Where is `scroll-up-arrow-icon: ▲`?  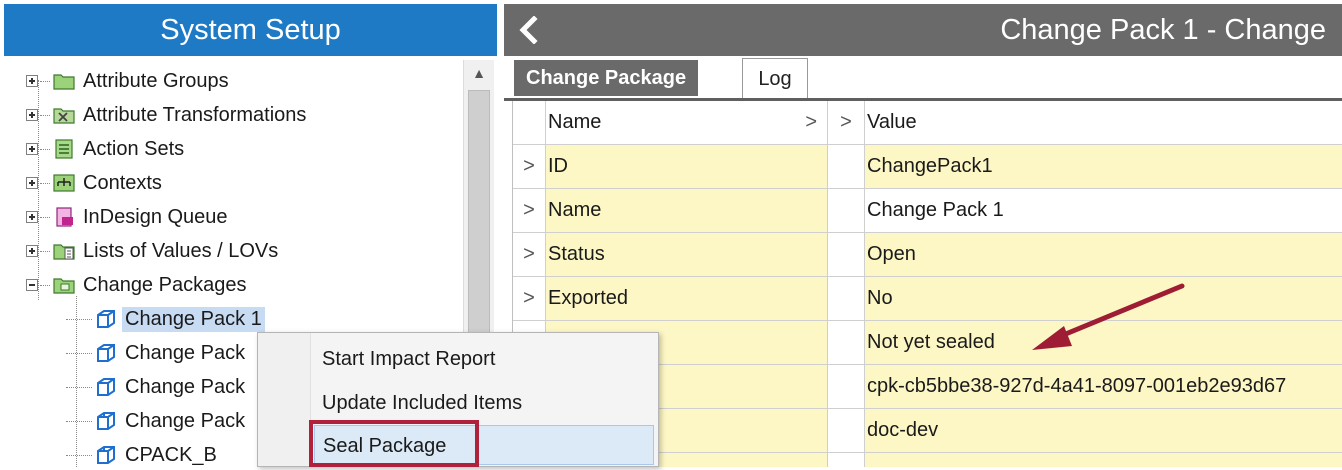 scroll-up-arrow-icon: ▲ is located at coordinates (479, 73).